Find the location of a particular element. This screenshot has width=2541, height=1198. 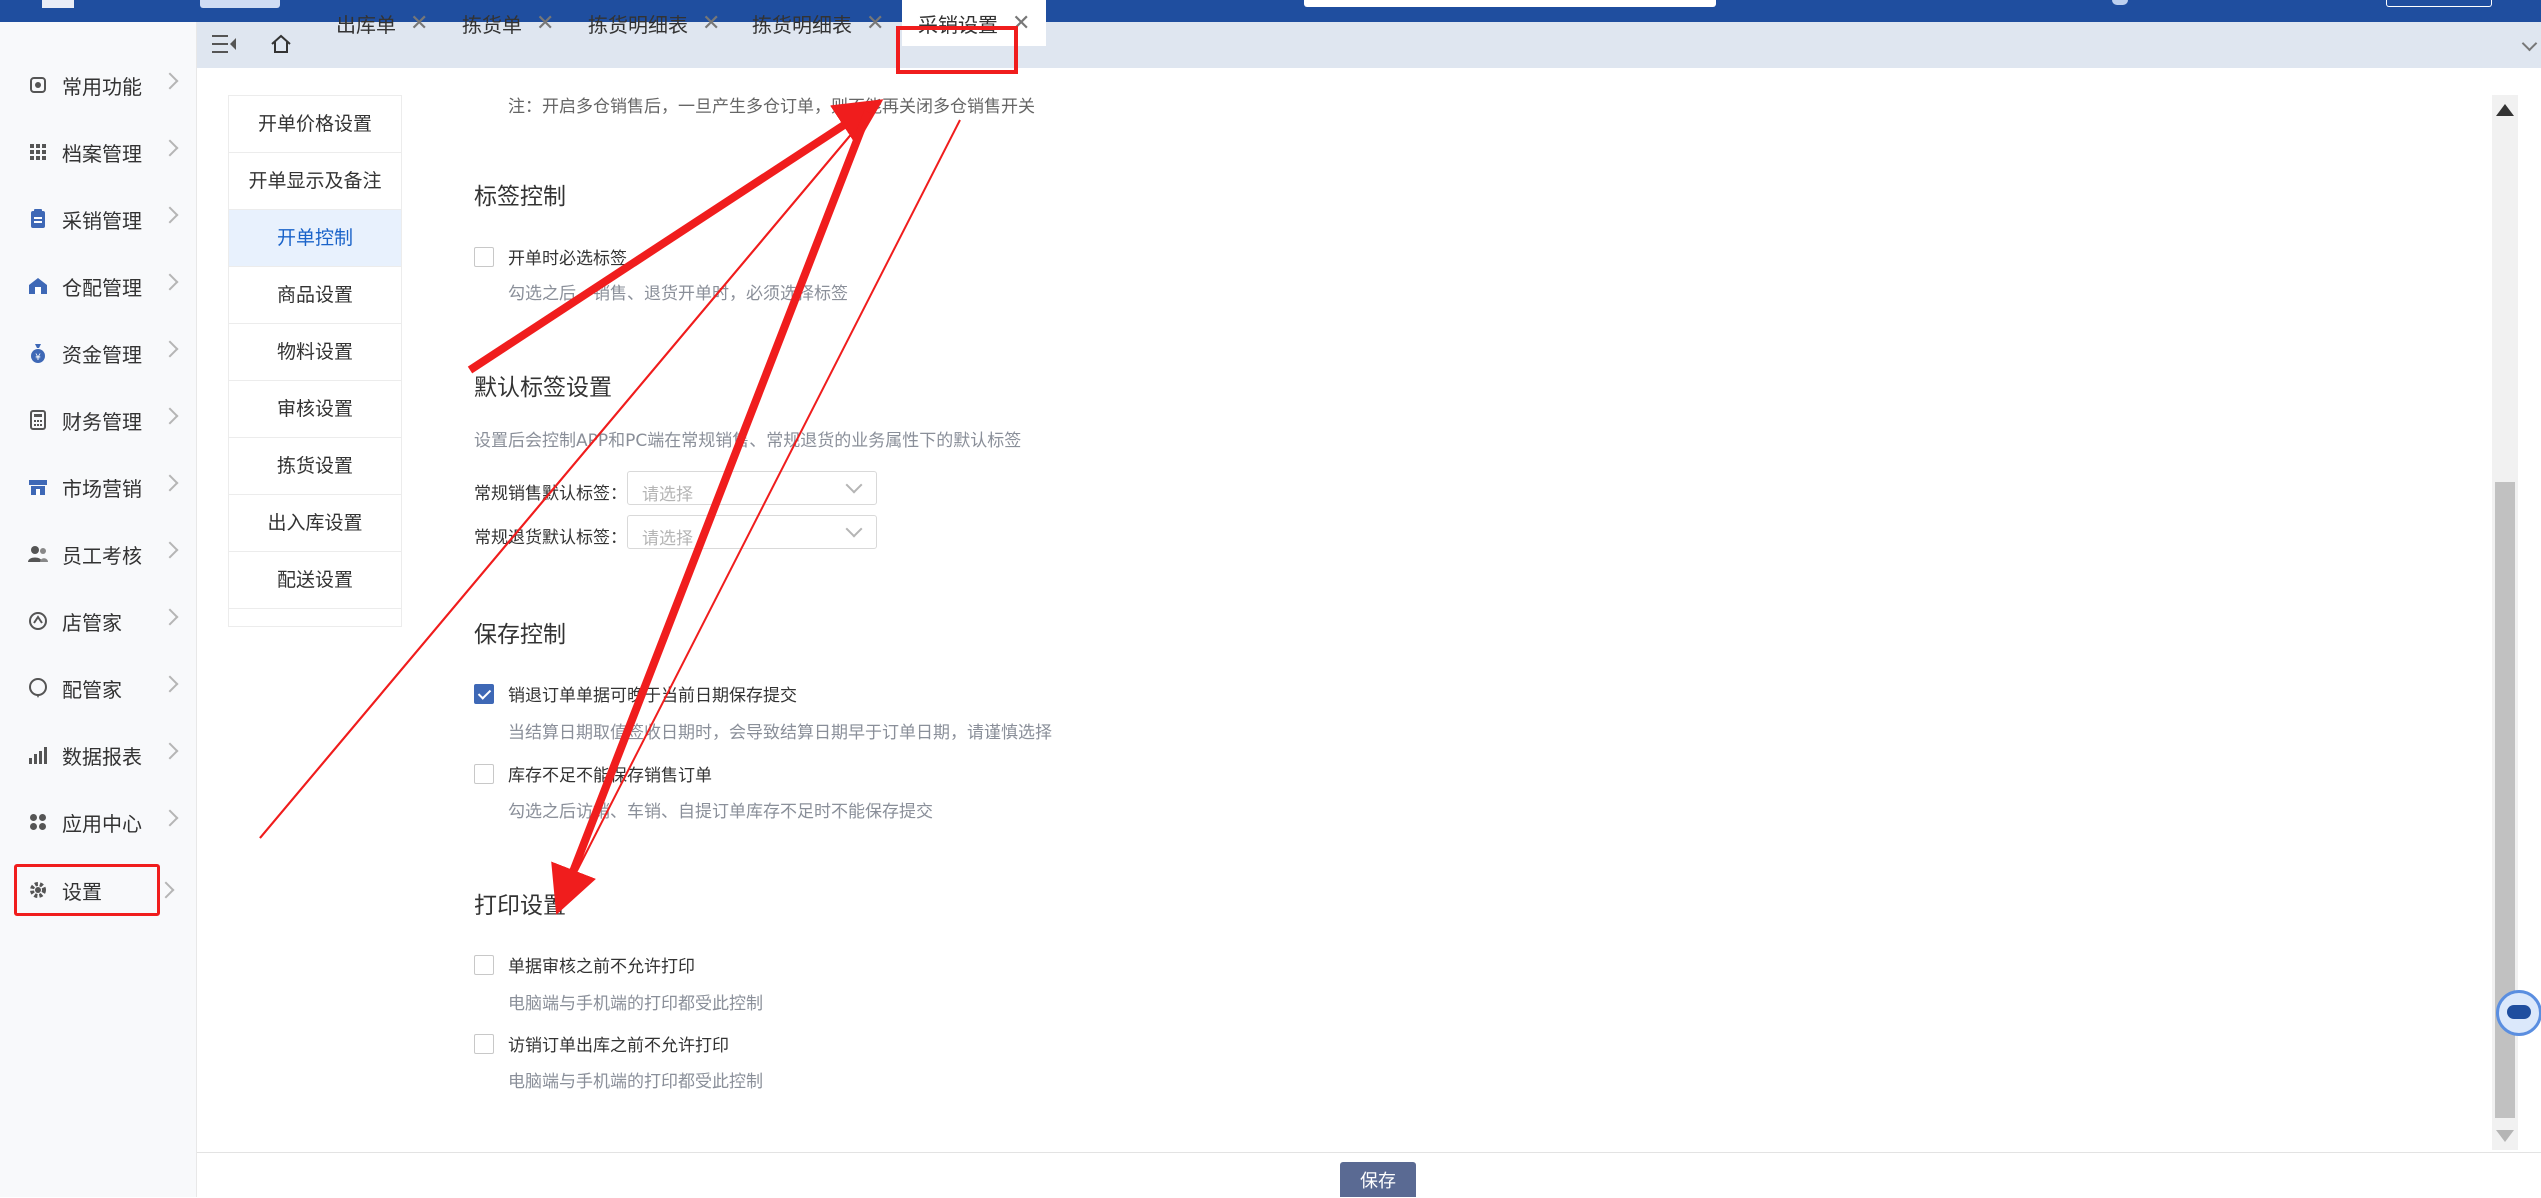

option-late-date-save: 销退订单单据可晚于当前日期保存提交 is located at coordinates (635, 693).